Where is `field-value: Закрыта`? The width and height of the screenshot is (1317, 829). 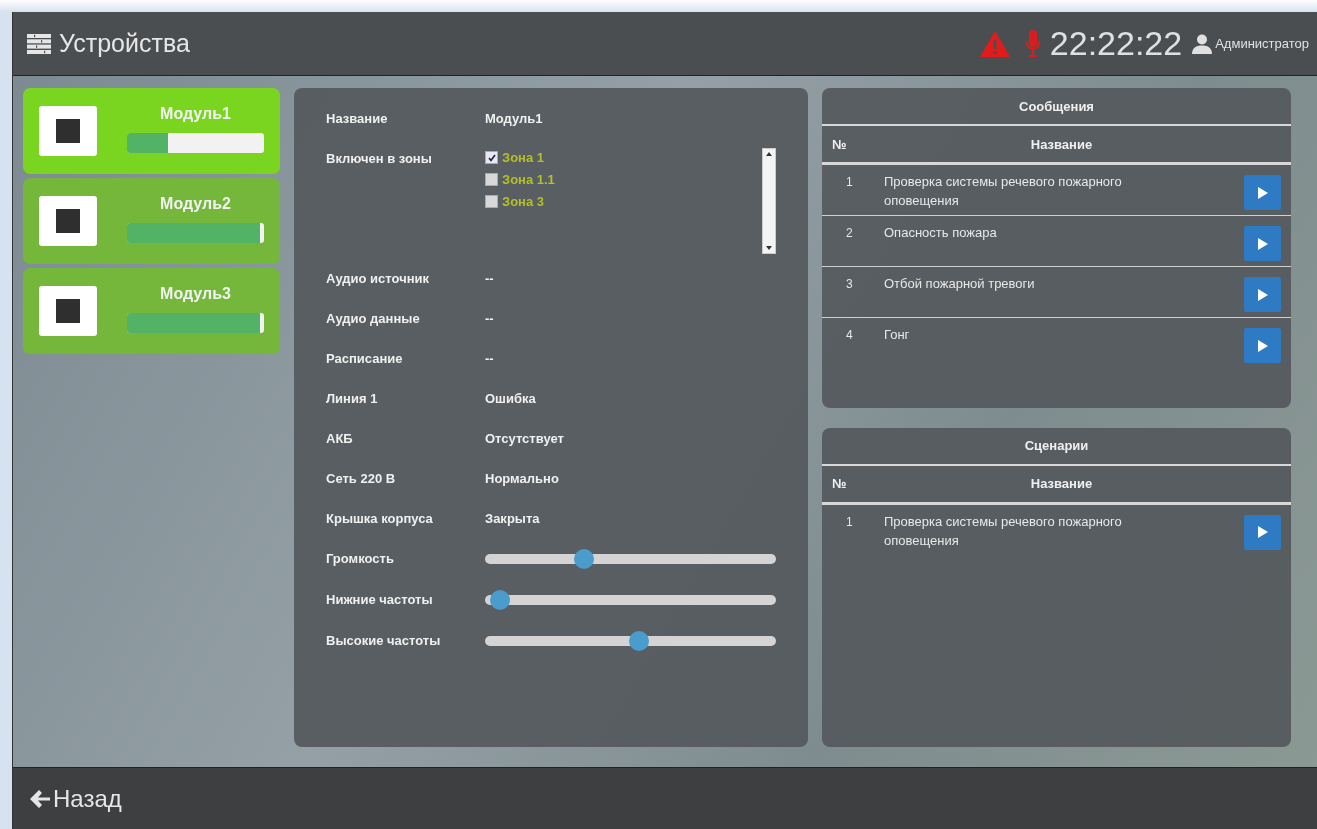
field-value: Закрыта is located at coordinates (512, 518).